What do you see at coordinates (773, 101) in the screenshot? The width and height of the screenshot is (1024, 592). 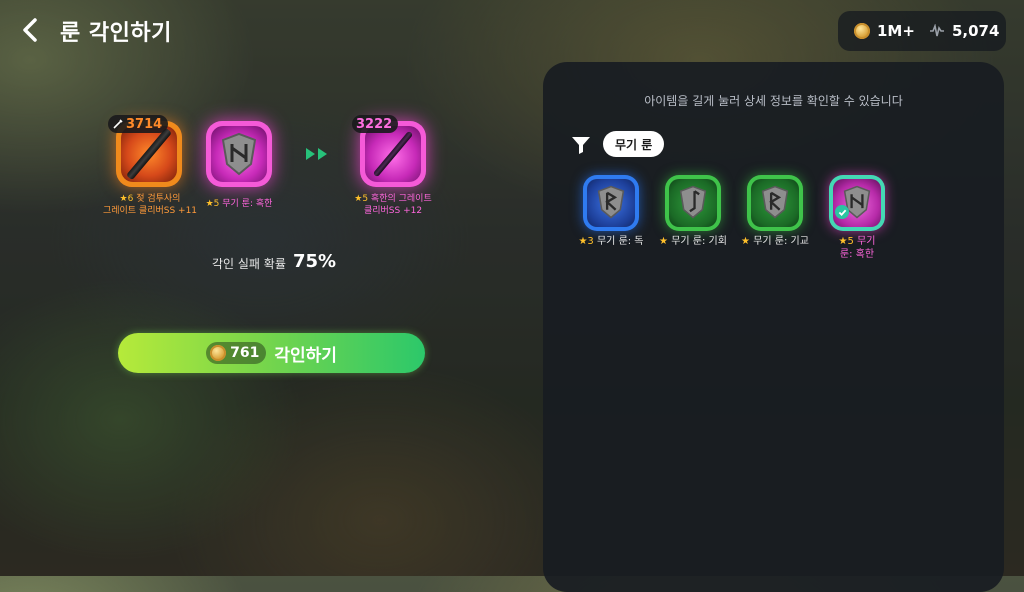 I see `hint-text: 아이템을 길게 눌러 상세 정보를 확인할 수 있습니다` at bounding box center [773, 101].